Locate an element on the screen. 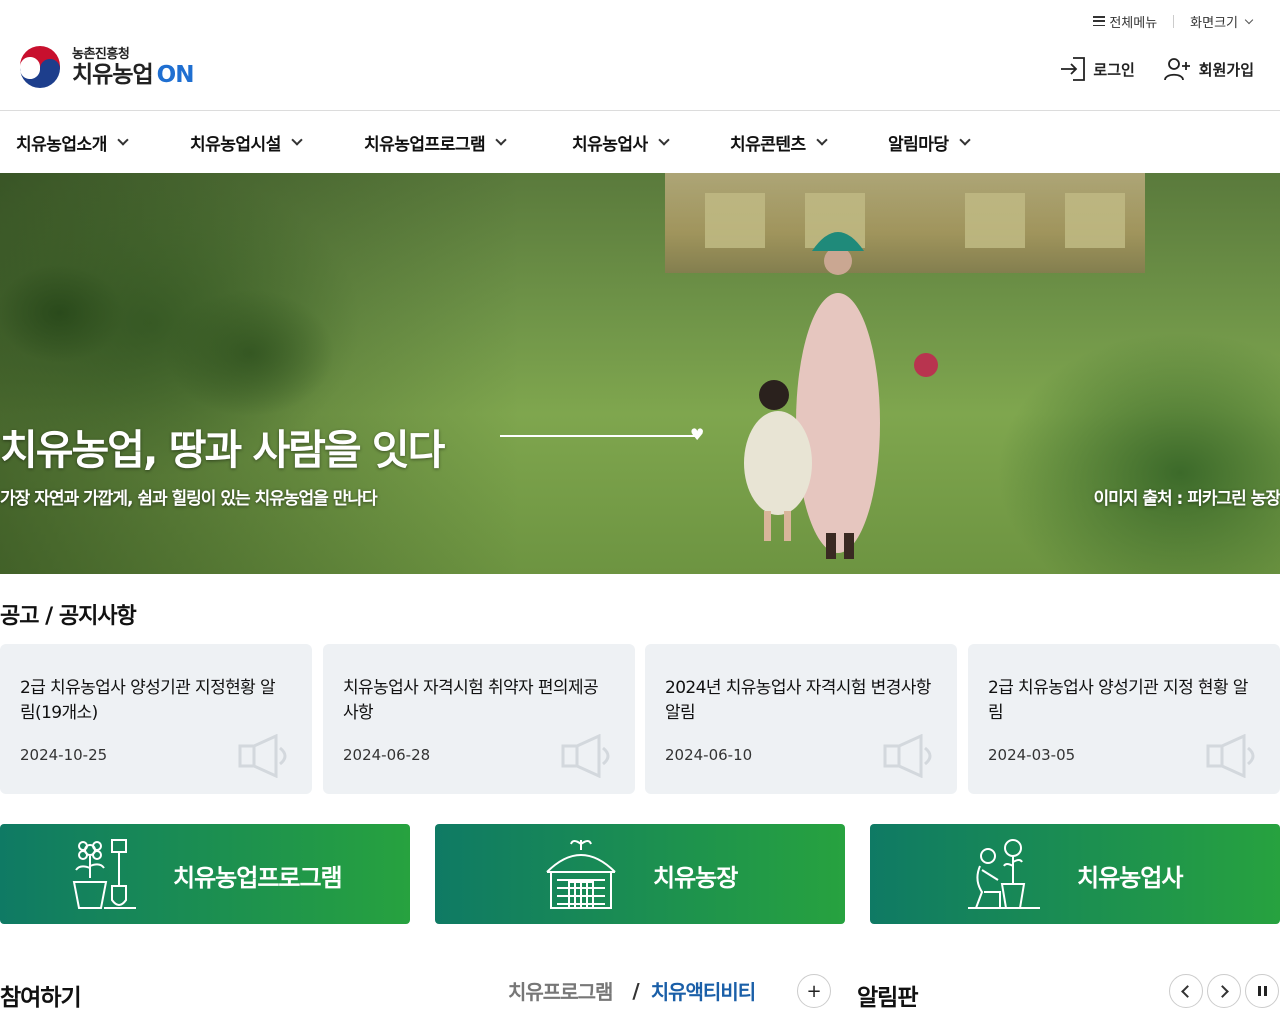  tab-healing-program: 치유프로그램 is located at coordinates (560, 990).